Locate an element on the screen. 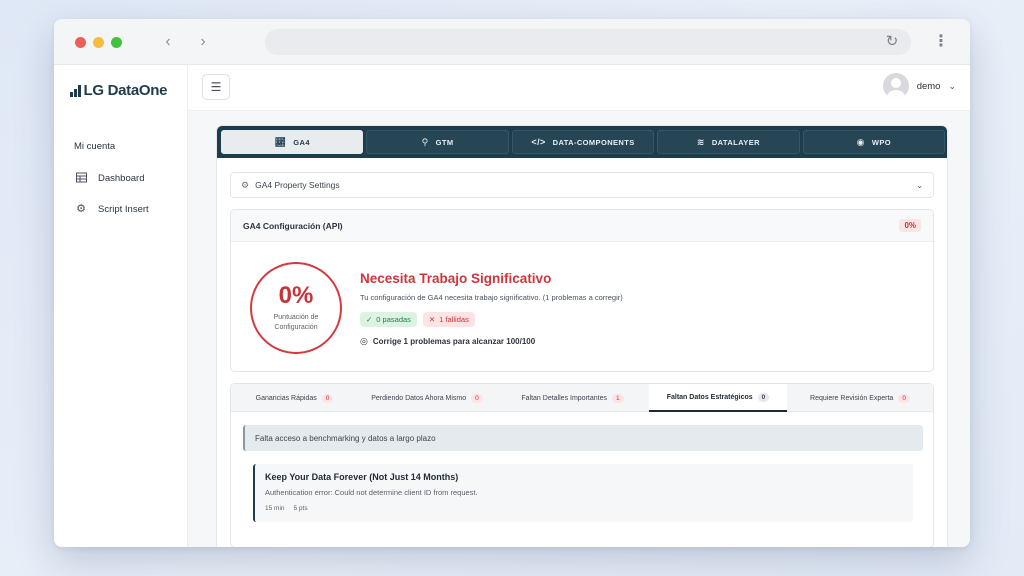 The width and height of the screenshot is (1024, 576). more-menu-icon: ⋮ is located at coordinates (941, 42).